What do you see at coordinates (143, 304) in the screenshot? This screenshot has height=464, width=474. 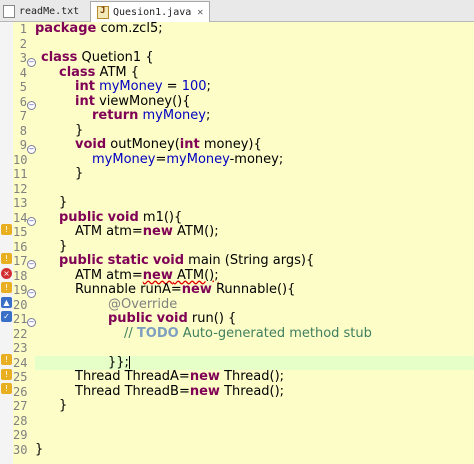 I see `annotation: @Override` at bounding box center [143, 304].